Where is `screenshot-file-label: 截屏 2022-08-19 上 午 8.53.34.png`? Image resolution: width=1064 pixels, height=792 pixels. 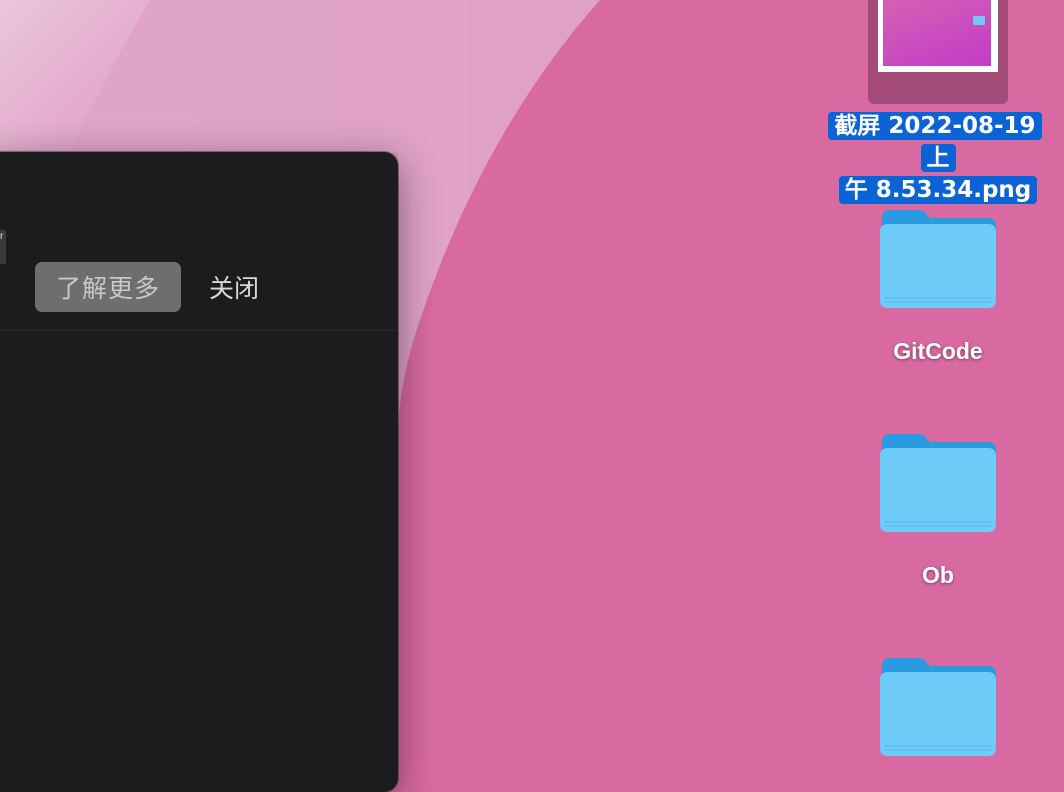
screenshot-file-label: 截屏 2022-08-19 上 午 8.53.34.png is located at coordinates (938, 158).